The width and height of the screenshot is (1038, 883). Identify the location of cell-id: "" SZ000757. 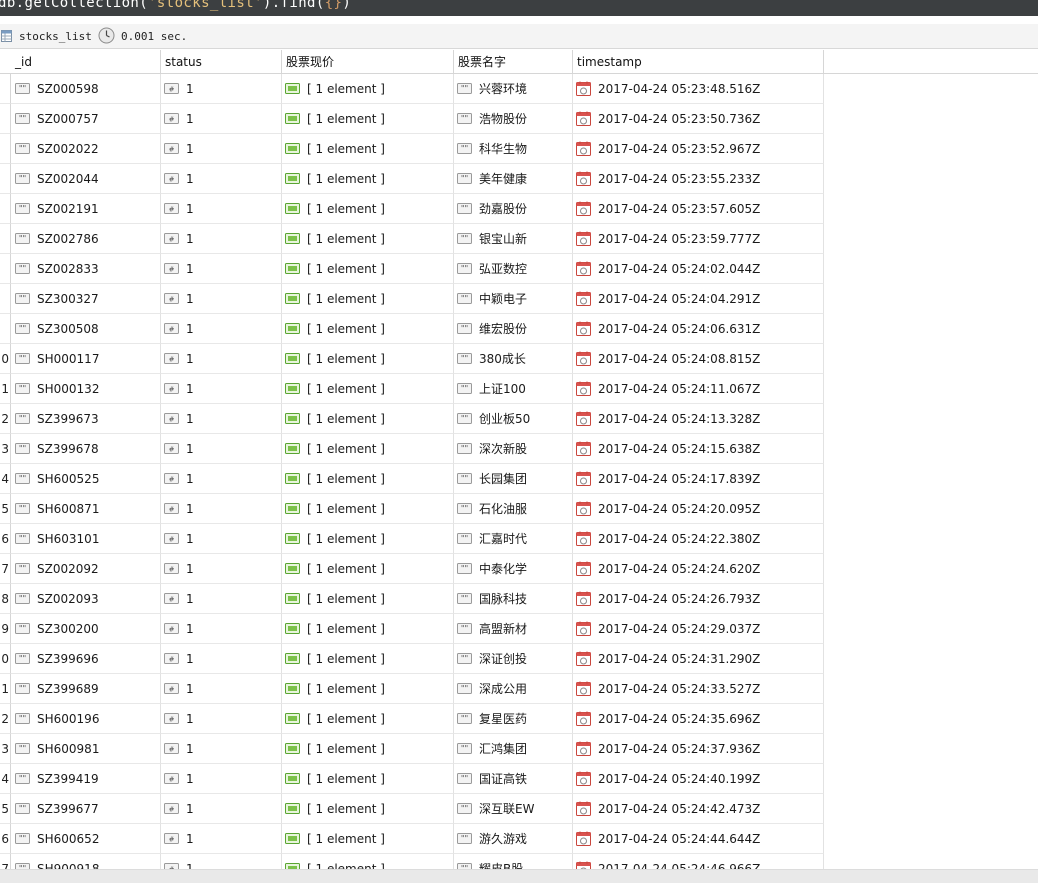
(86, 119).